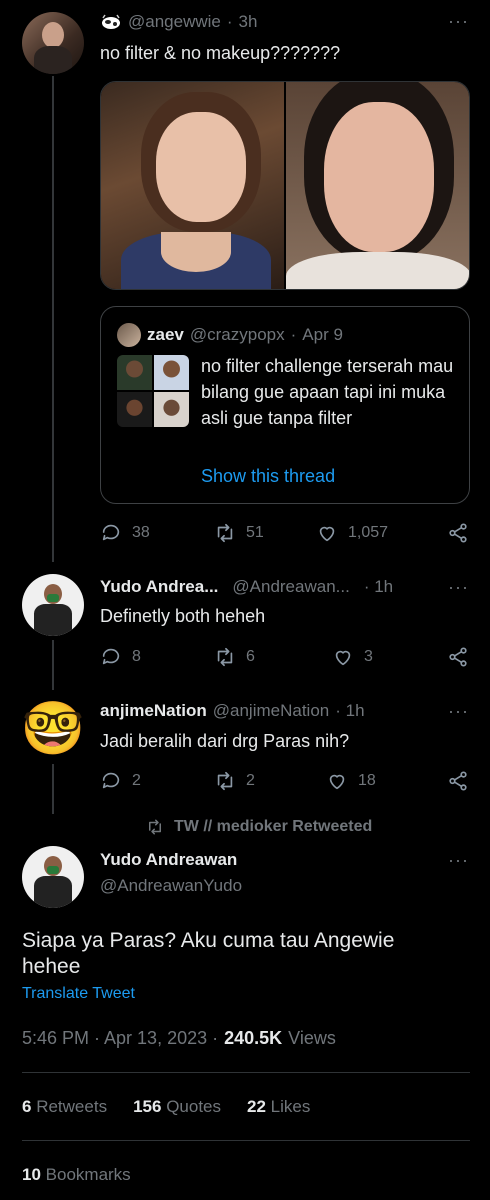  Describe the element at coordinates (377, 185) in the screenshot. I see `photo-right` at that location.